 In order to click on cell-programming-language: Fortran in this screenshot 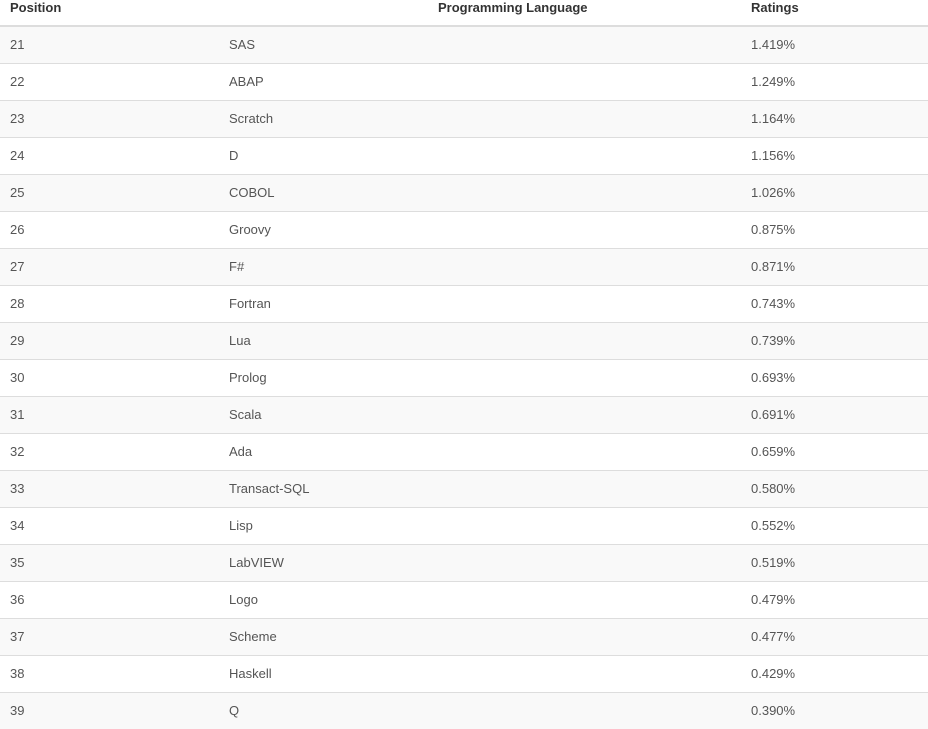, I will do `click(479, 304)`.